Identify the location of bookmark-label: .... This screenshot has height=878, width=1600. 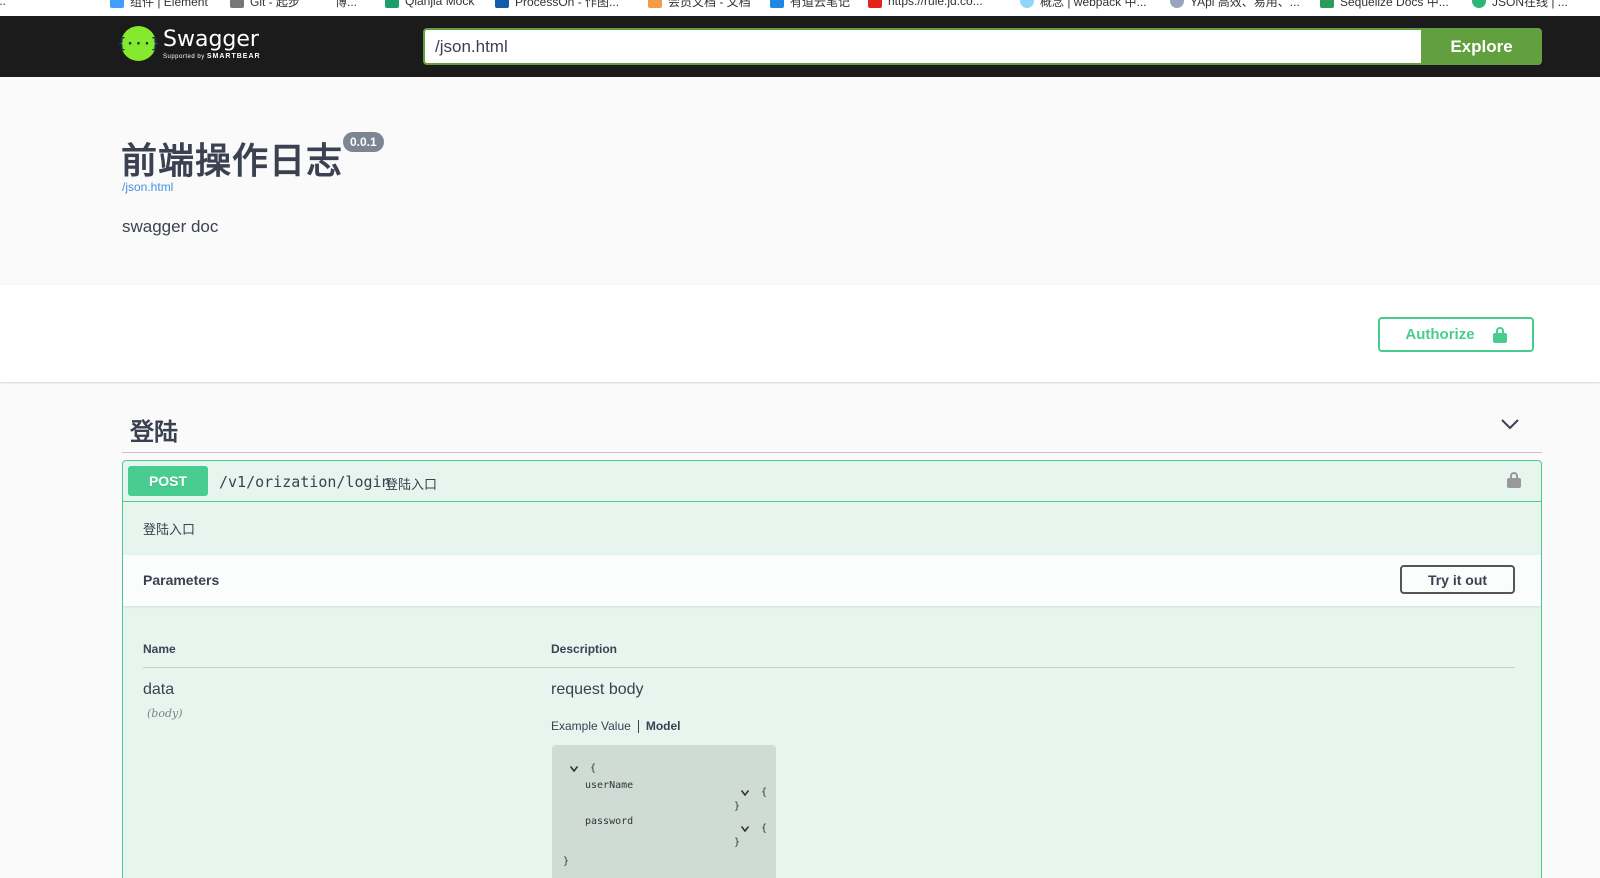
(3, 4).